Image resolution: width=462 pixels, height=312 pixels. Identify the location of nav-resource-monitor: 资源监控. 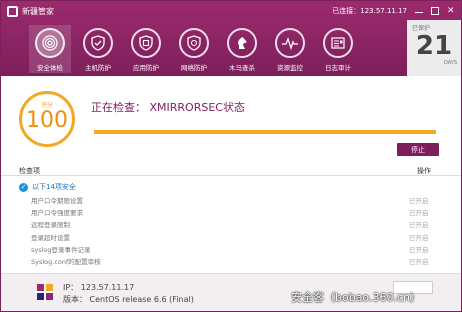
(290, 49).